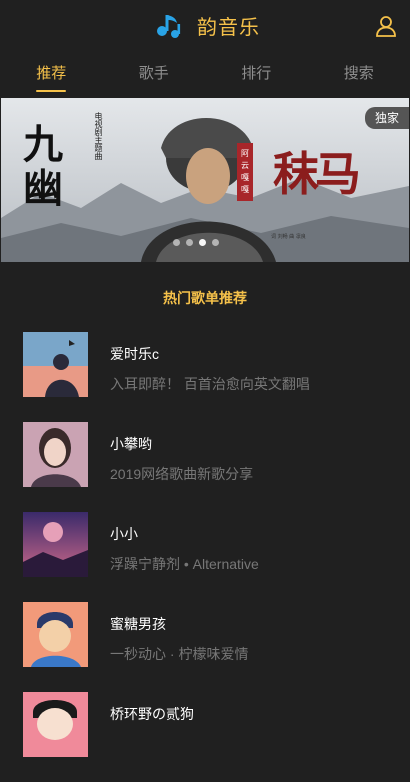  Describe the element at coordinates (179, 654) in the screenshot. I see `playlist-desc: 一秒动心 · 柠檬味爱情` at that location.